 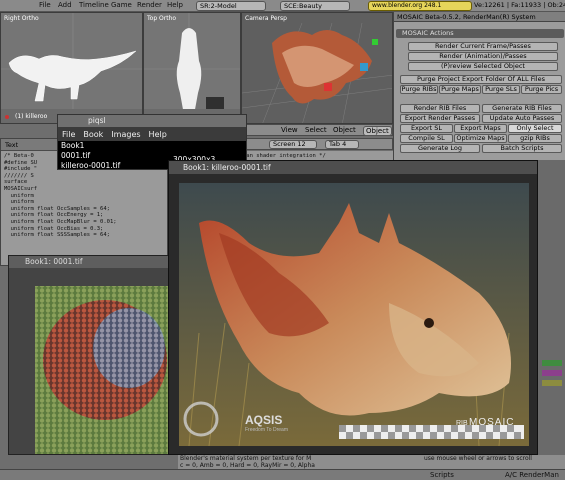 What do you see at coordinates (16, 182) in the screenshot?
I see `code-line: surface` at bounding box center [16, 182].